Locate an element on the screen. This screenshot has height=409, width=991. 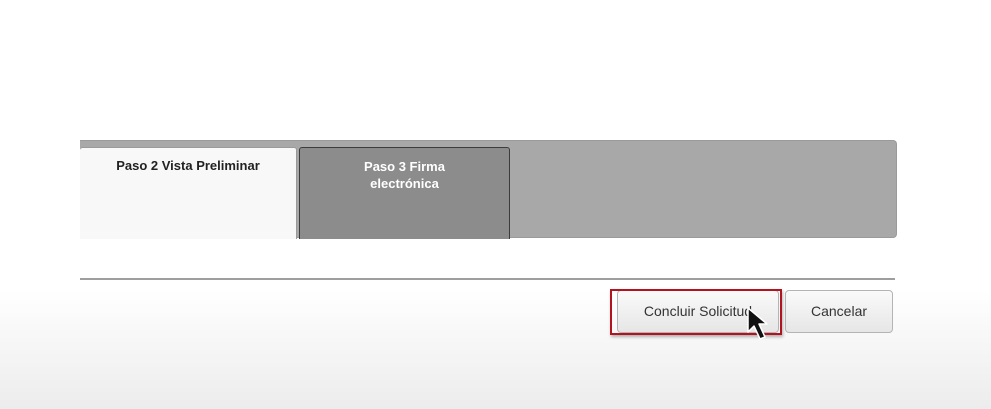
tab-step2-label: Paso 2 Vista Preliminar is located at coordinates (188, 165).